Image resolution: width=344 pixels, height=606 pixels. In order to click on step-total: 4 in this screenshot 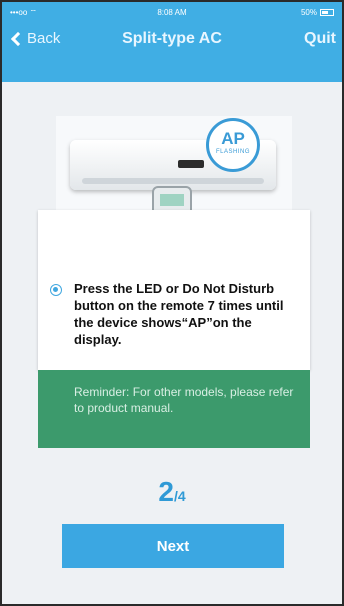, I will do `click(181, 496)`.